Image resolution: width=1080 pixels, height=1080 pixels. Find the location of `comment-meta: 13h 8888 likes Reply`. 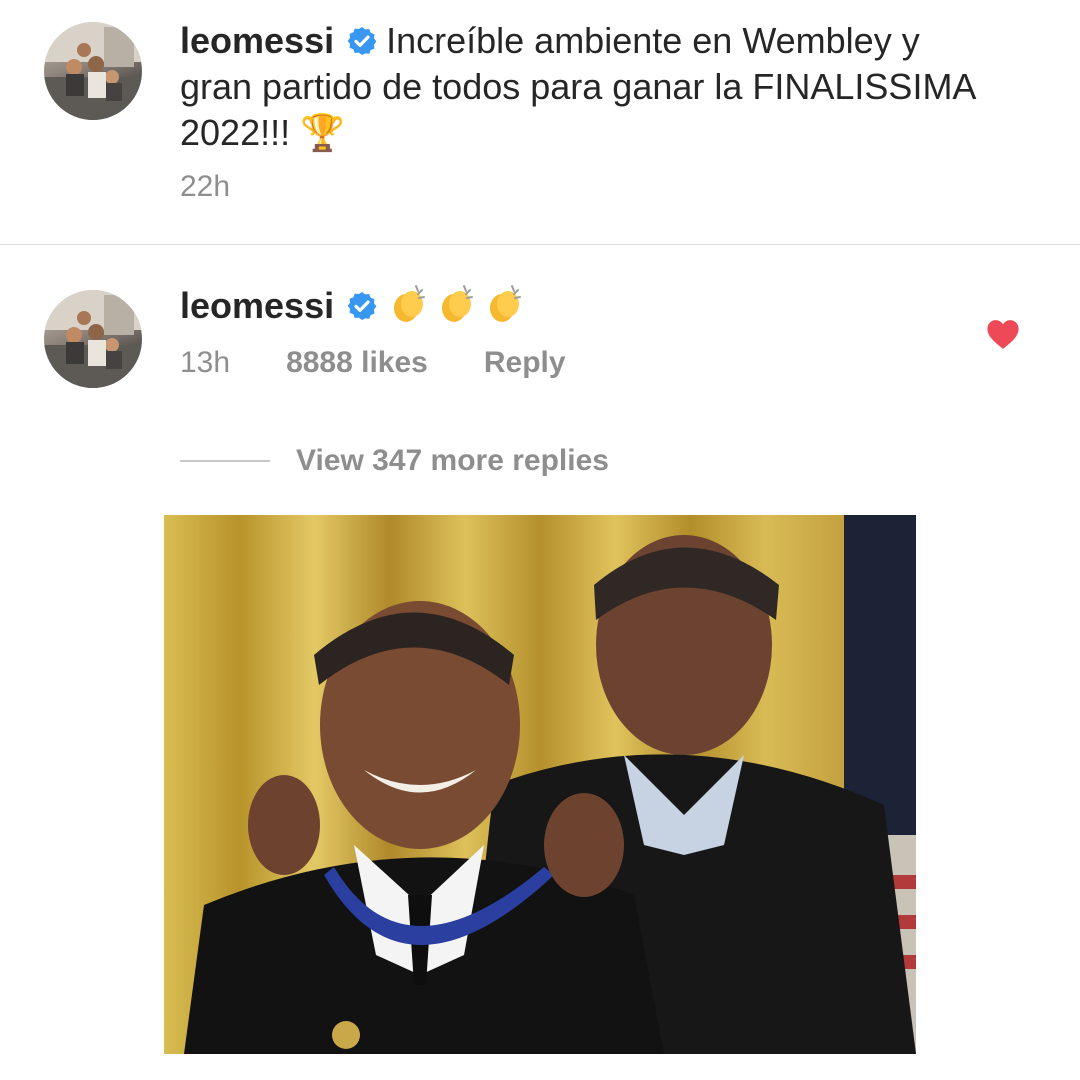

comment-meta: 13h 8888 likes Reply is located at coordinates (373, 363).